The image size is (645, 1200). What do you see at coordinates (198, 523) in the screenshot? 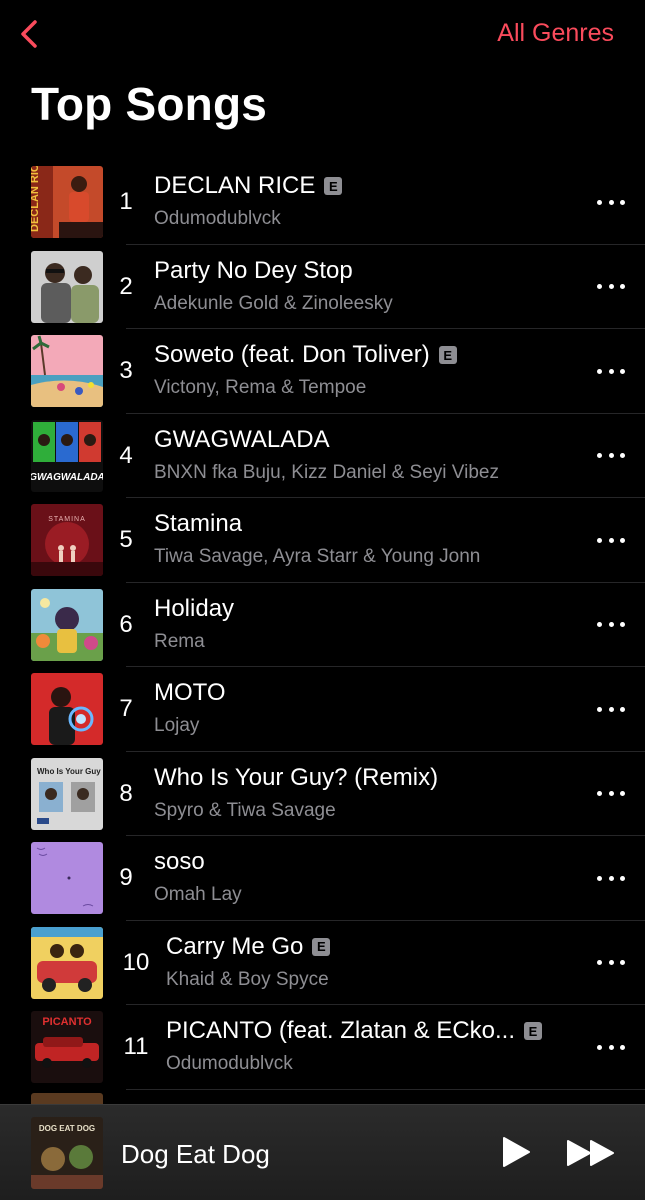
I see `song-title: Stamina` at bounding box center [198, 523].